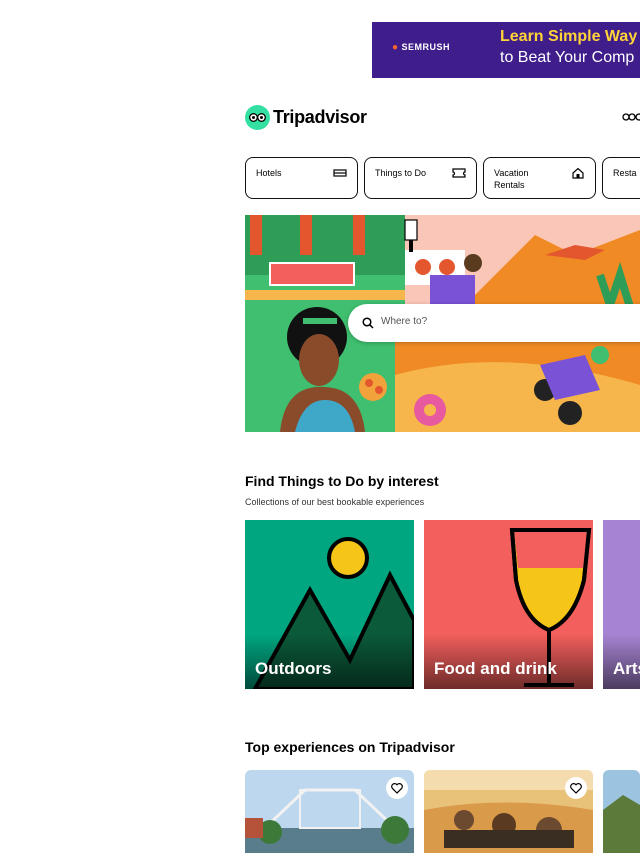  What do you see at coordinates (329, 811) in the screenshot?
I see `experience-card-bridge` at bounding box center [329, 811].